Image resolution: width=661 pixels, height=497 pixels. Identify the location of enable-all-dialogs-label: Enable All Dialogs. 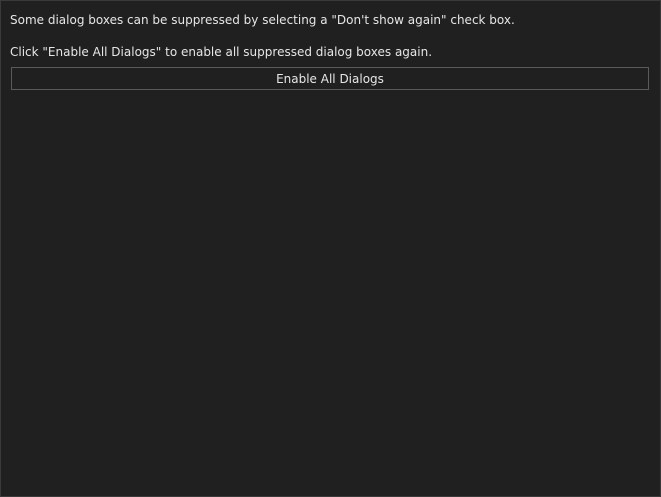
(330, 78).